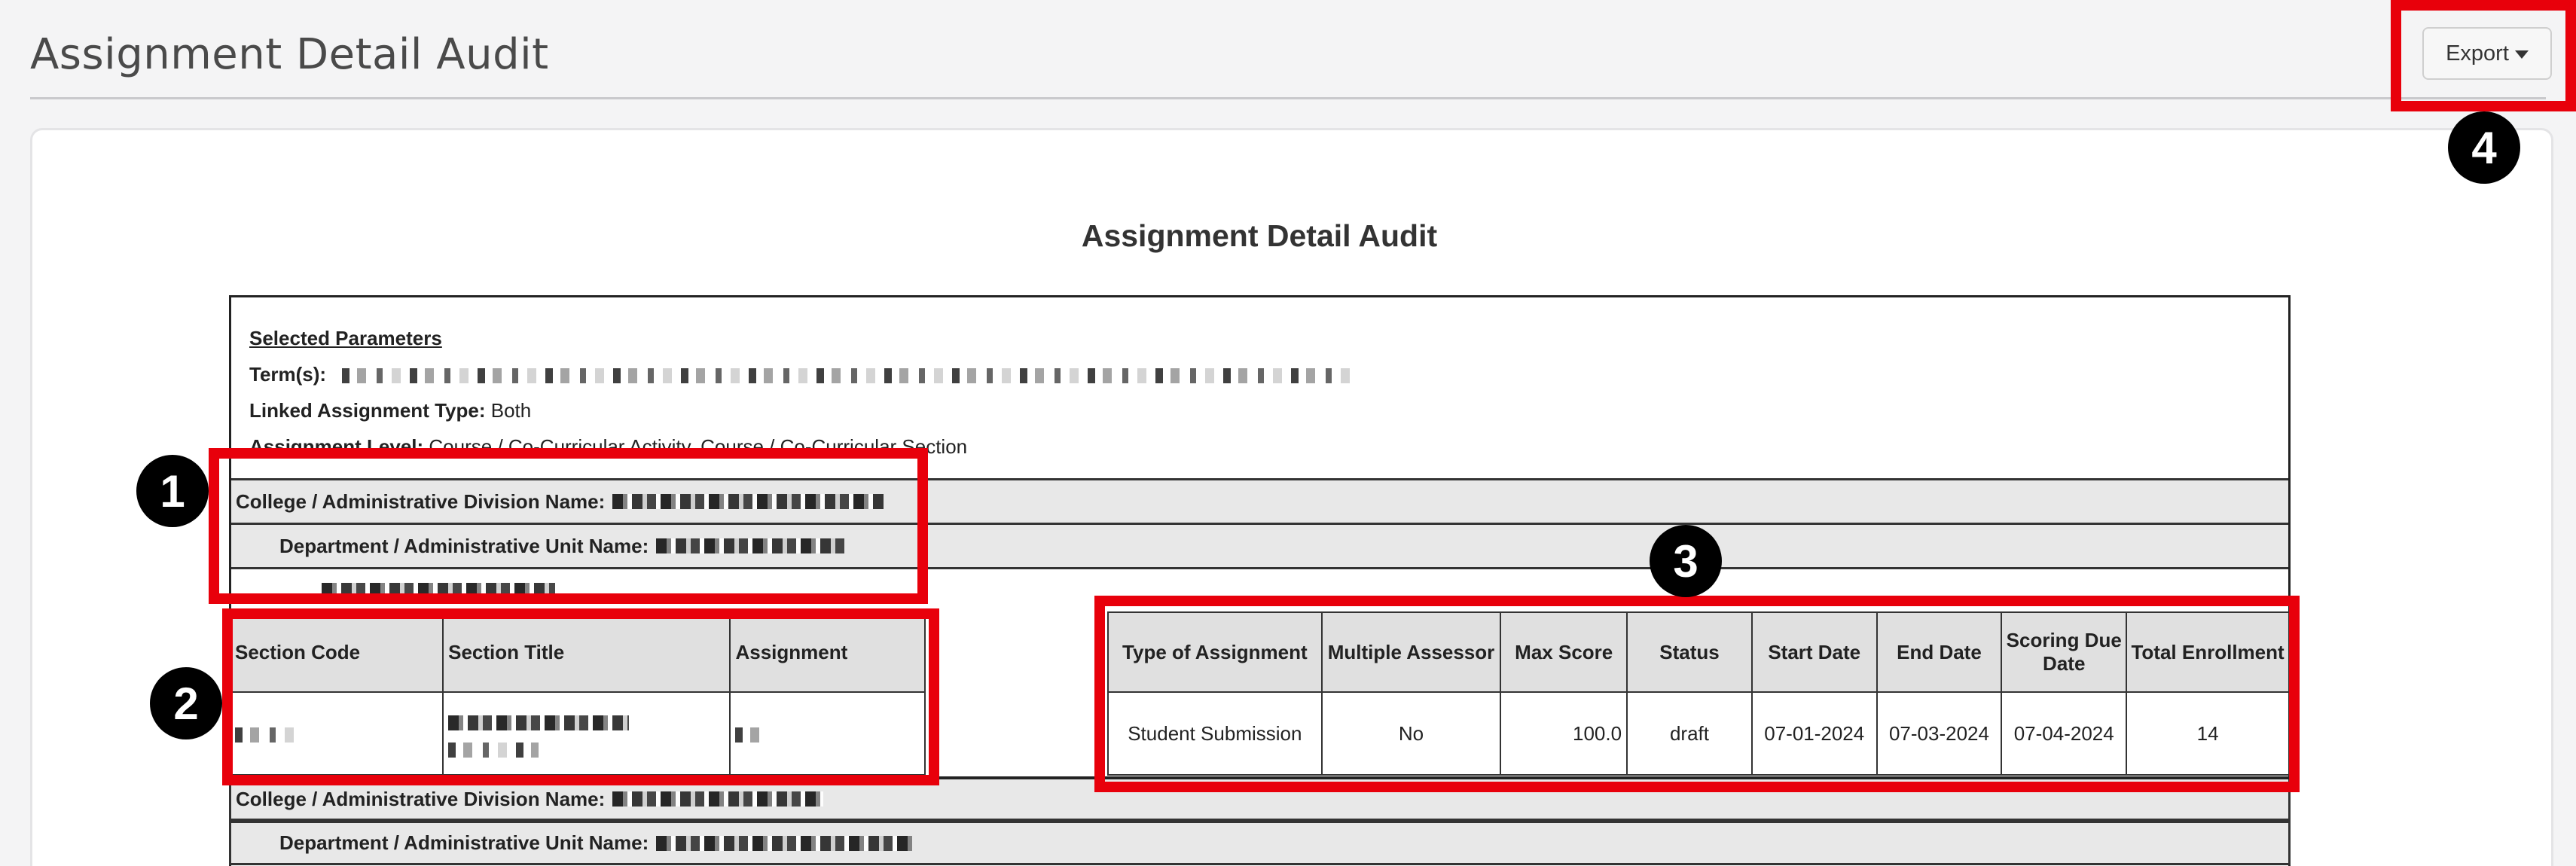 The width and height of the screenshot is (2576, 866). Describe the element at coordinates (186, 703) in the screenshot. I see `badge-2: 2` at that location.